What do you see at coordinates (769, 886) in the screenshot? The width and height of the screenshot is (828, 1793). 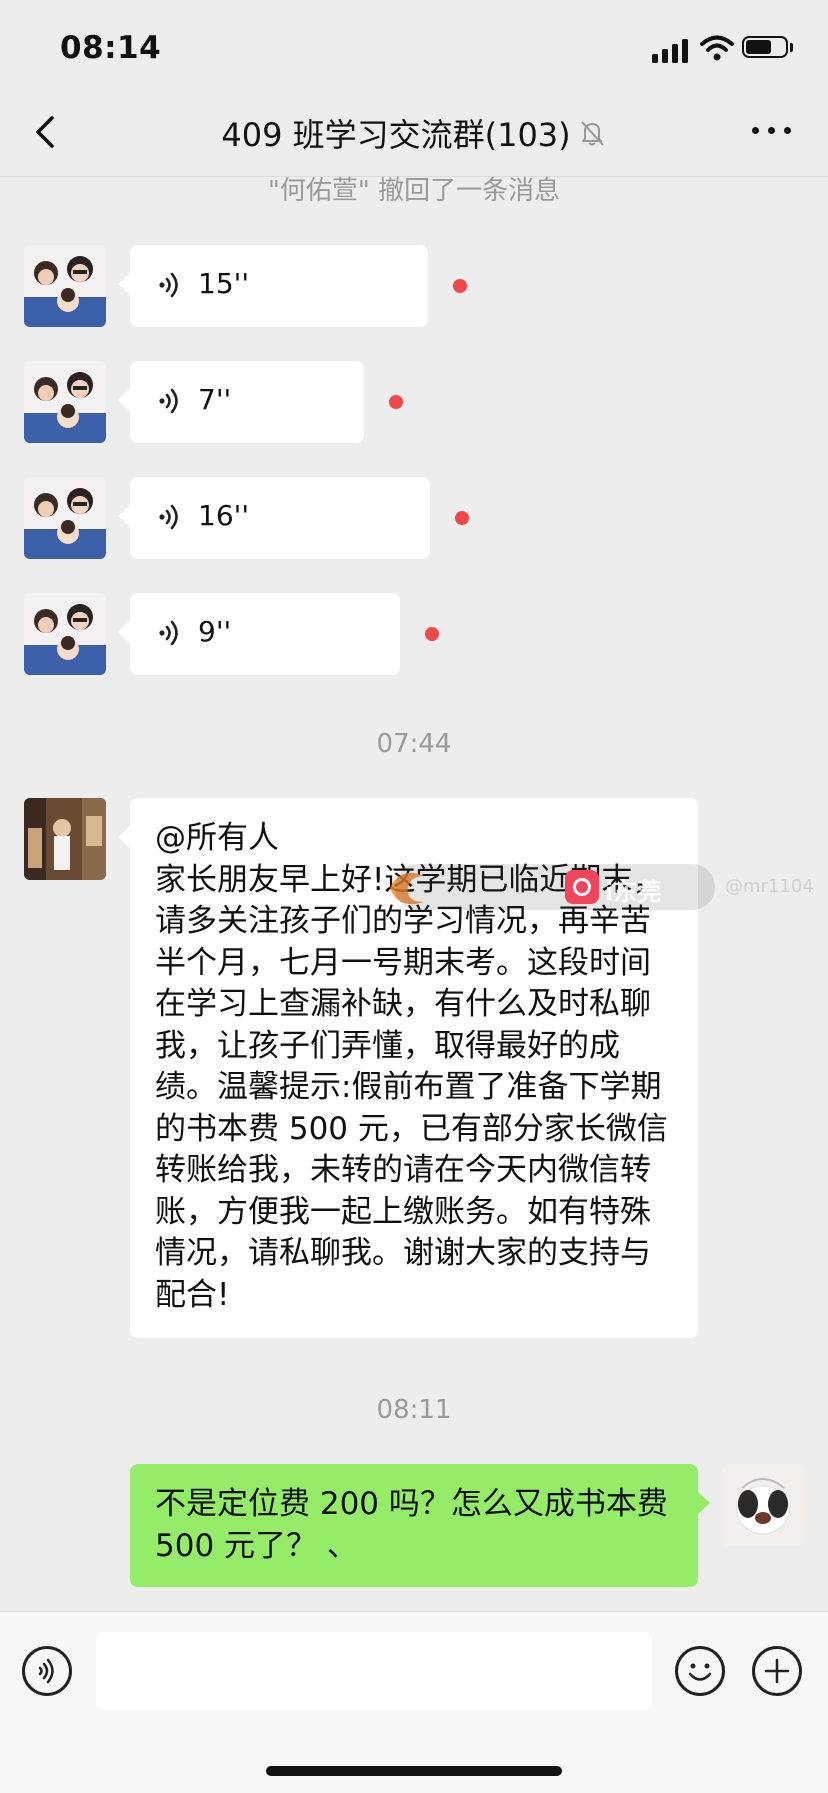 I see `watermark-handle: @mr1104` at bounding box center [769, 886].